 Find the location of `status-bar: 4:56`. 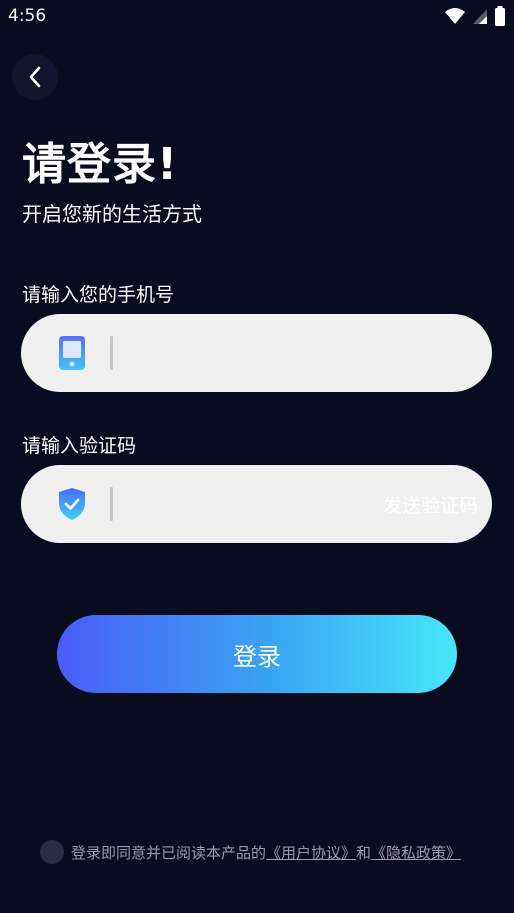

status-bar: 4:56 is located at coordinates (257, 17).